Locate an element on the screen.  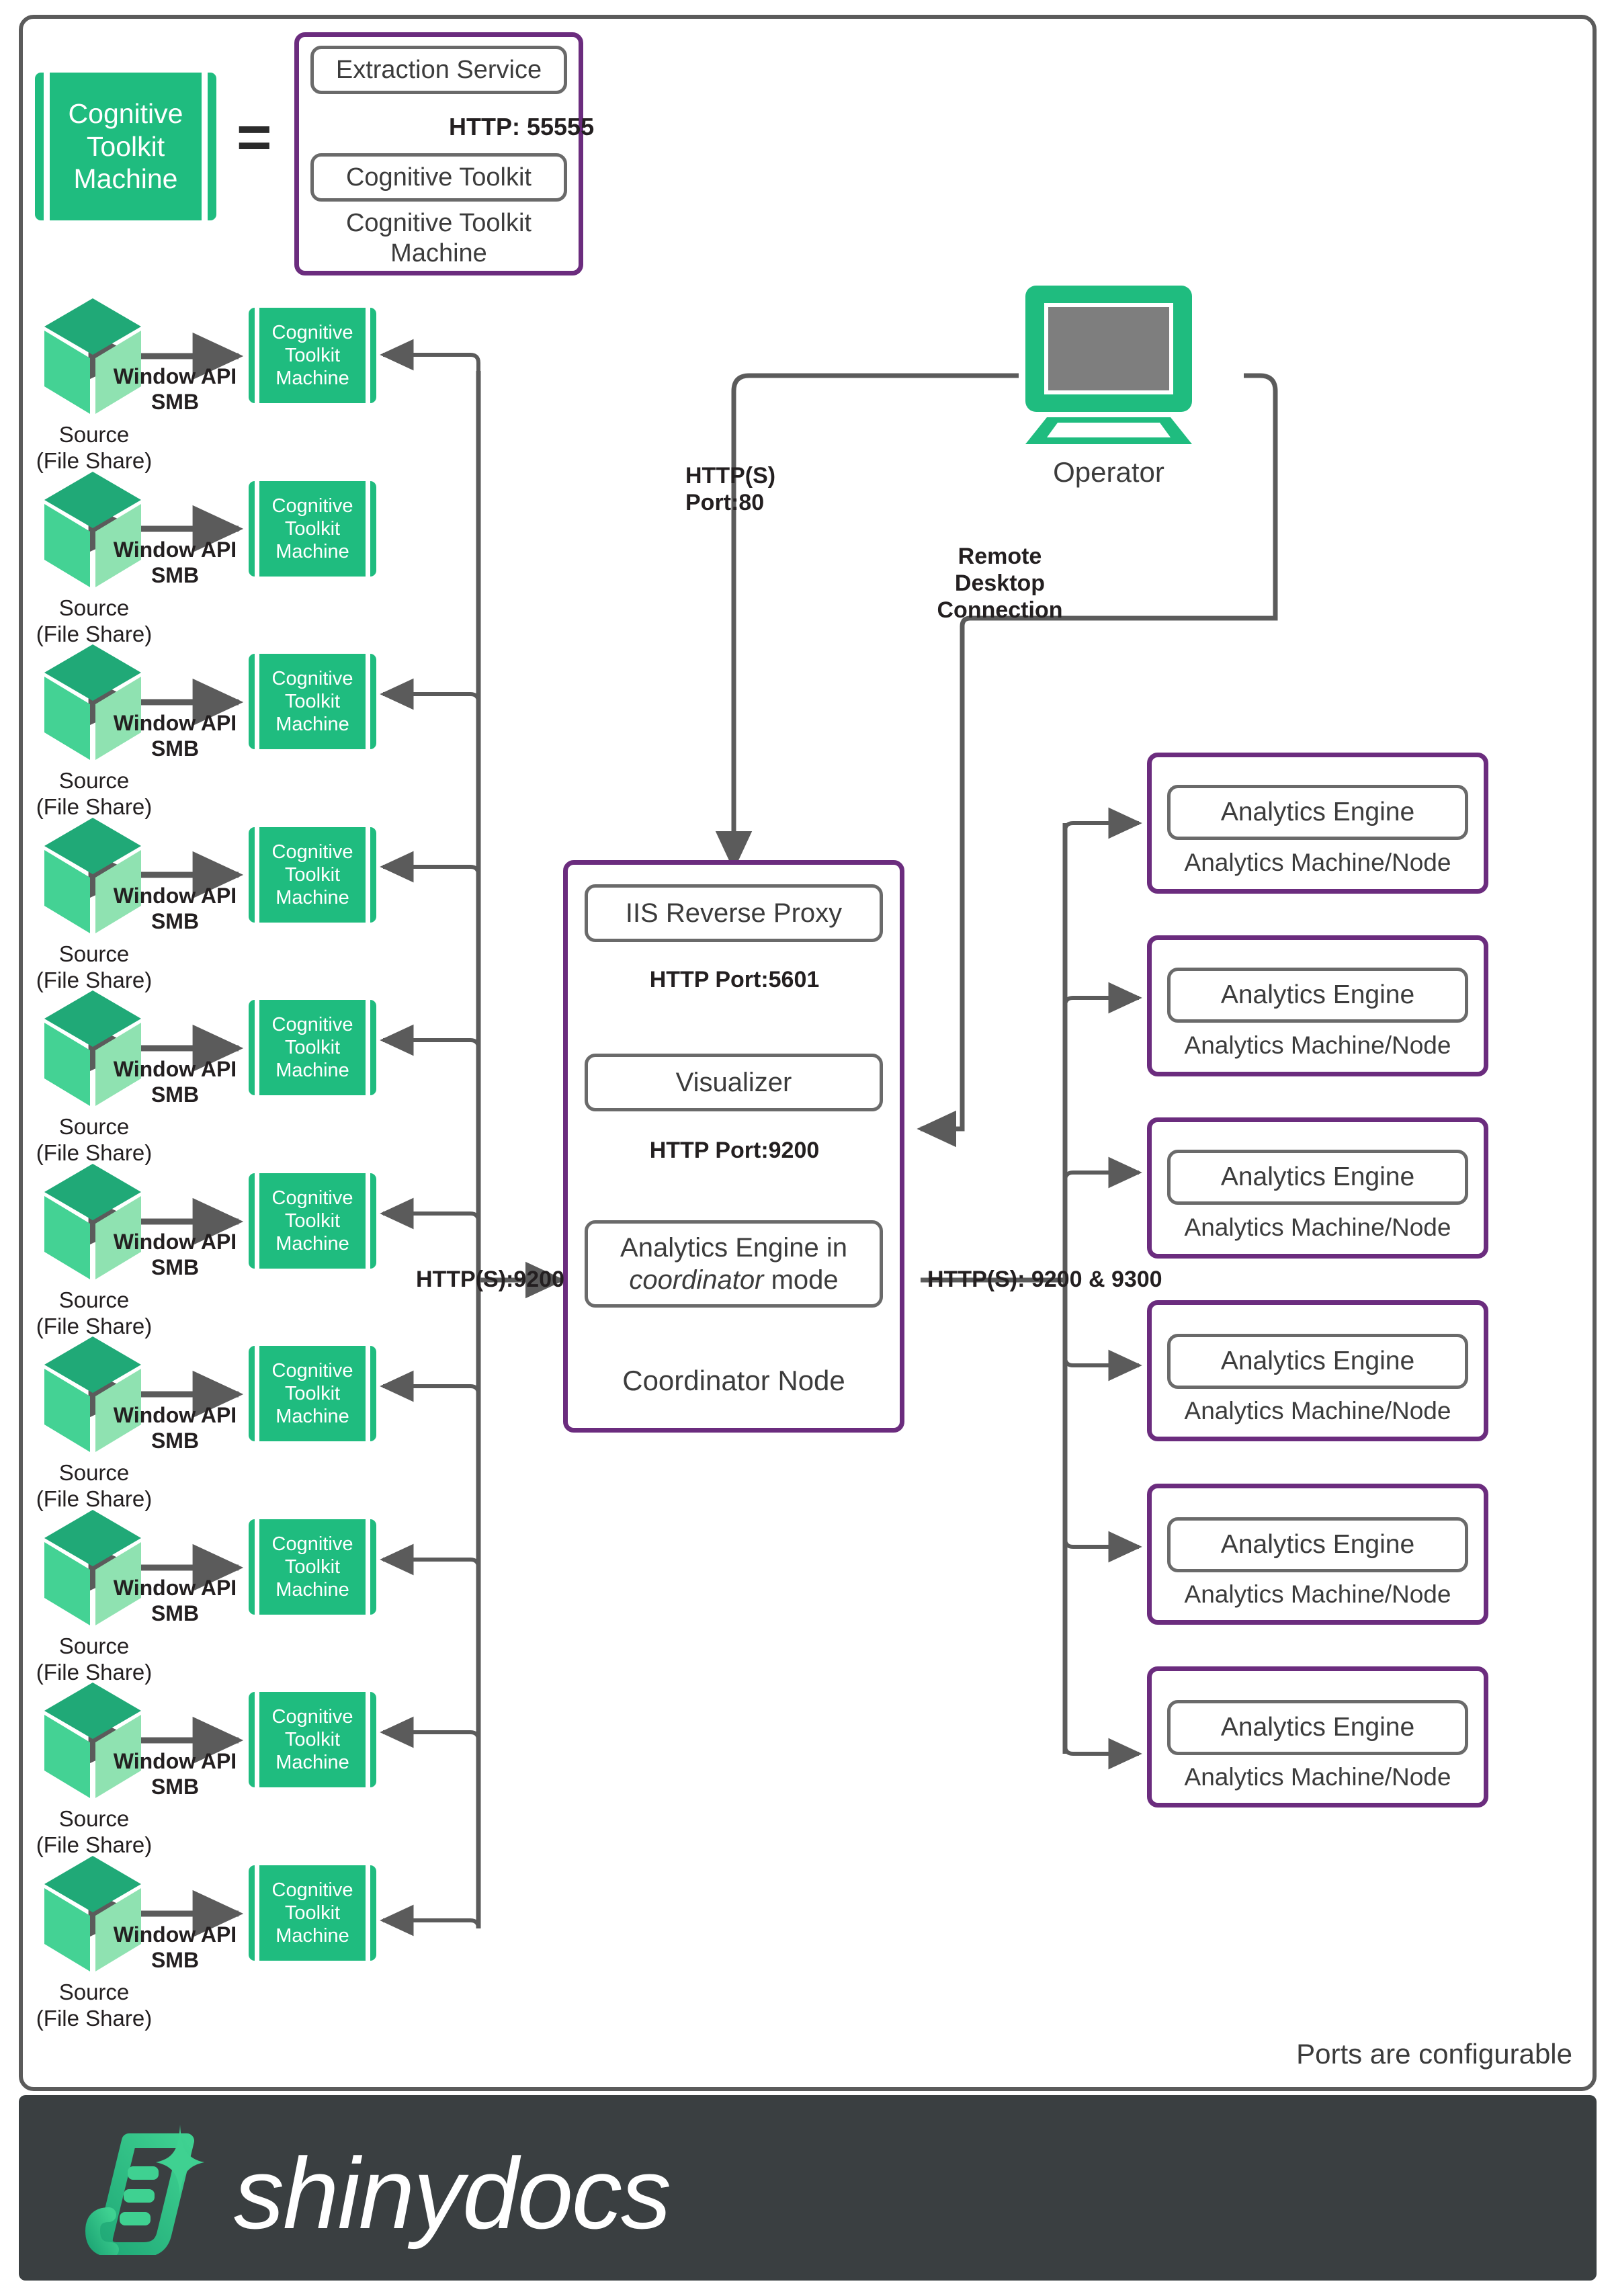
operator-label: Operator is located at coordinates (1109, 472).